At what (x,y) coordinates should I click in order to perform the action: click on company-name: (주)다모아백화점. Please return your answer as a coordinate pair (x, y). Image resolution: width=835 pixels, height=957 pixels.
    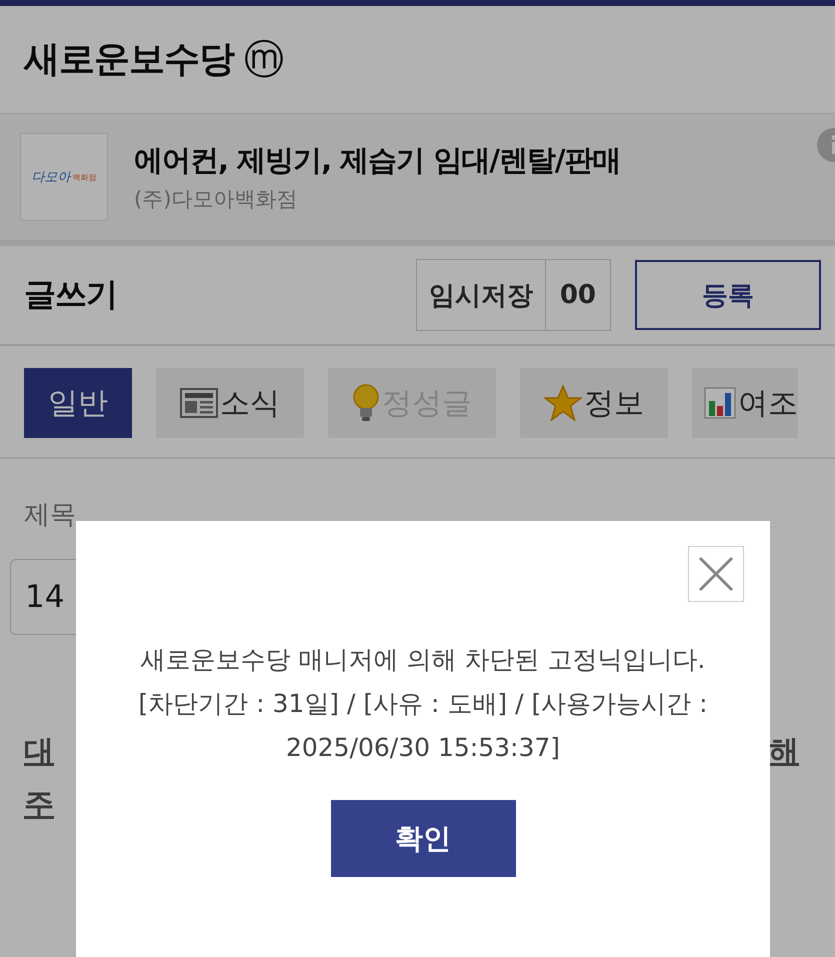
    Looking at the image, I should click on (216, 199).